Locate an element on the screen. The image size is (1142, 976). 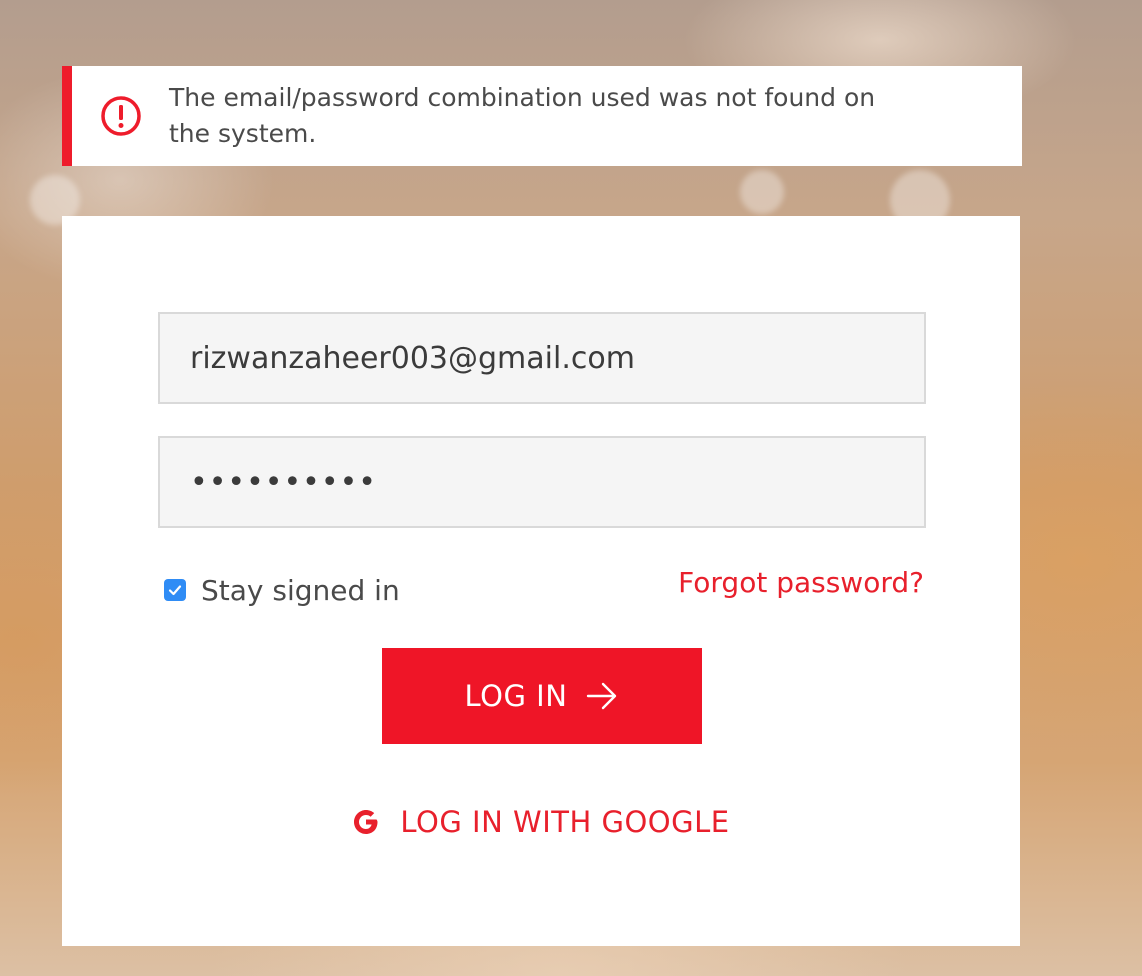
arrow-right-icon is located at coordinates (602, 696).